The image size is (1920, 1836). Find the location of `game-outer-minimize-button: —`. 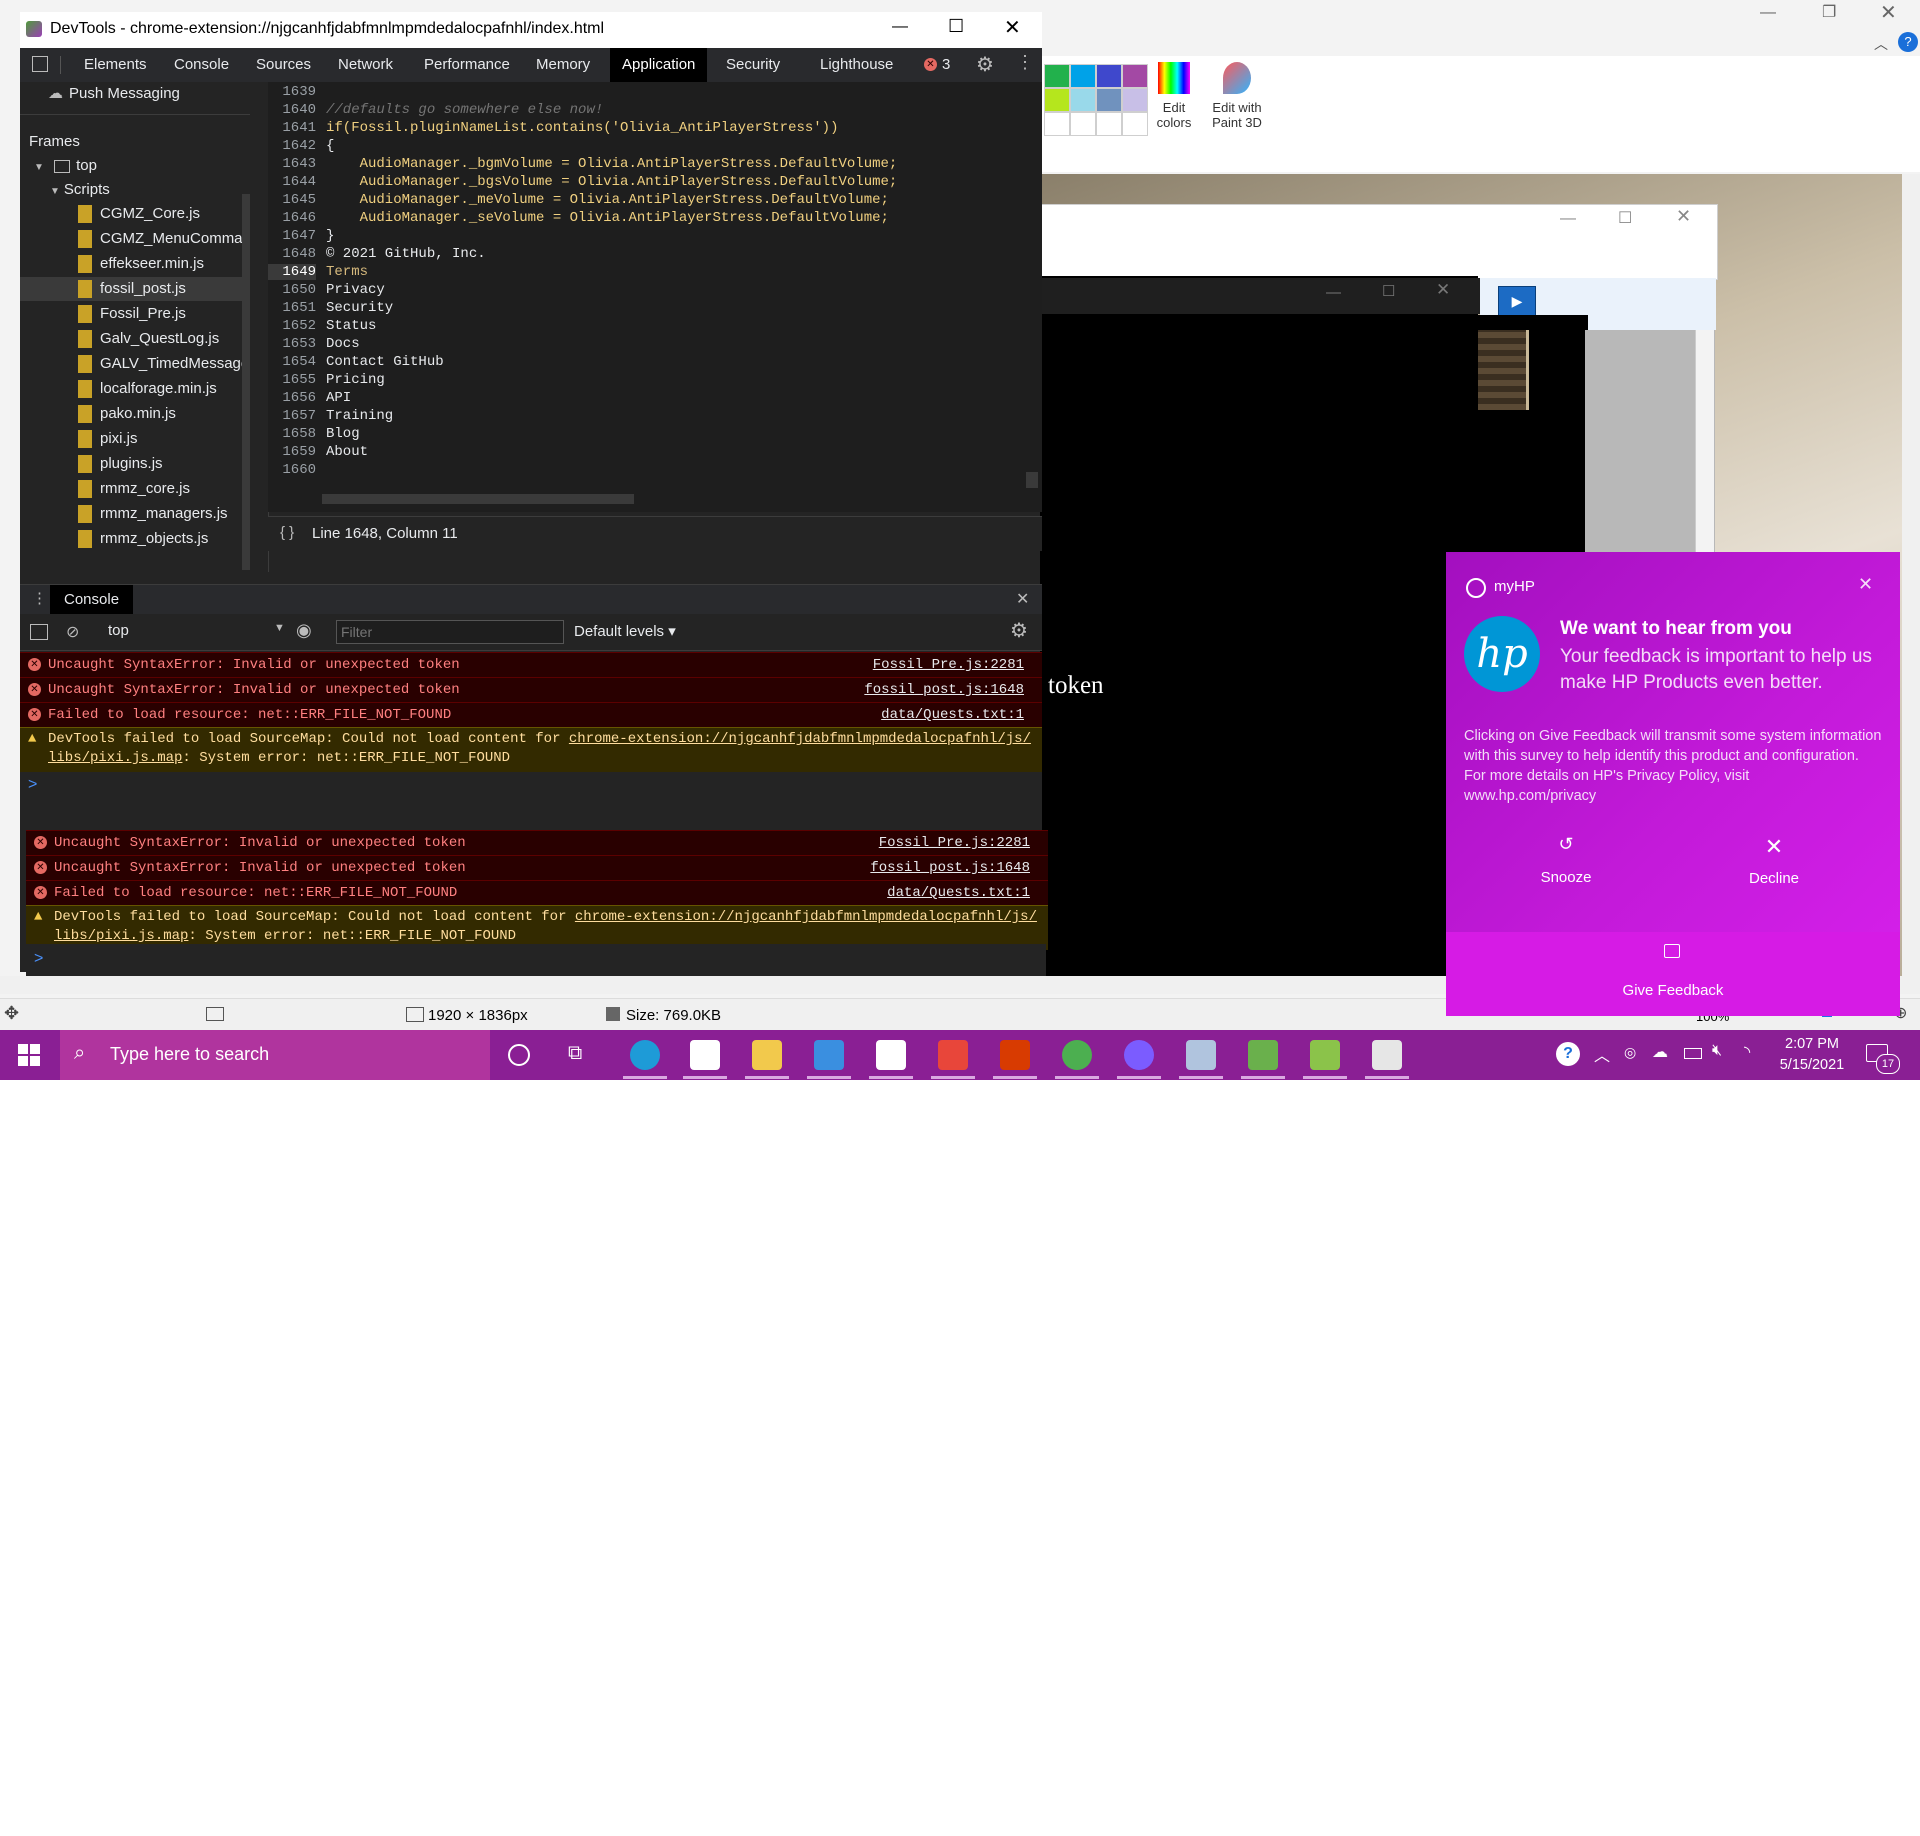

game-outer-minimize-button: — is located at coordinates (1568, 219).